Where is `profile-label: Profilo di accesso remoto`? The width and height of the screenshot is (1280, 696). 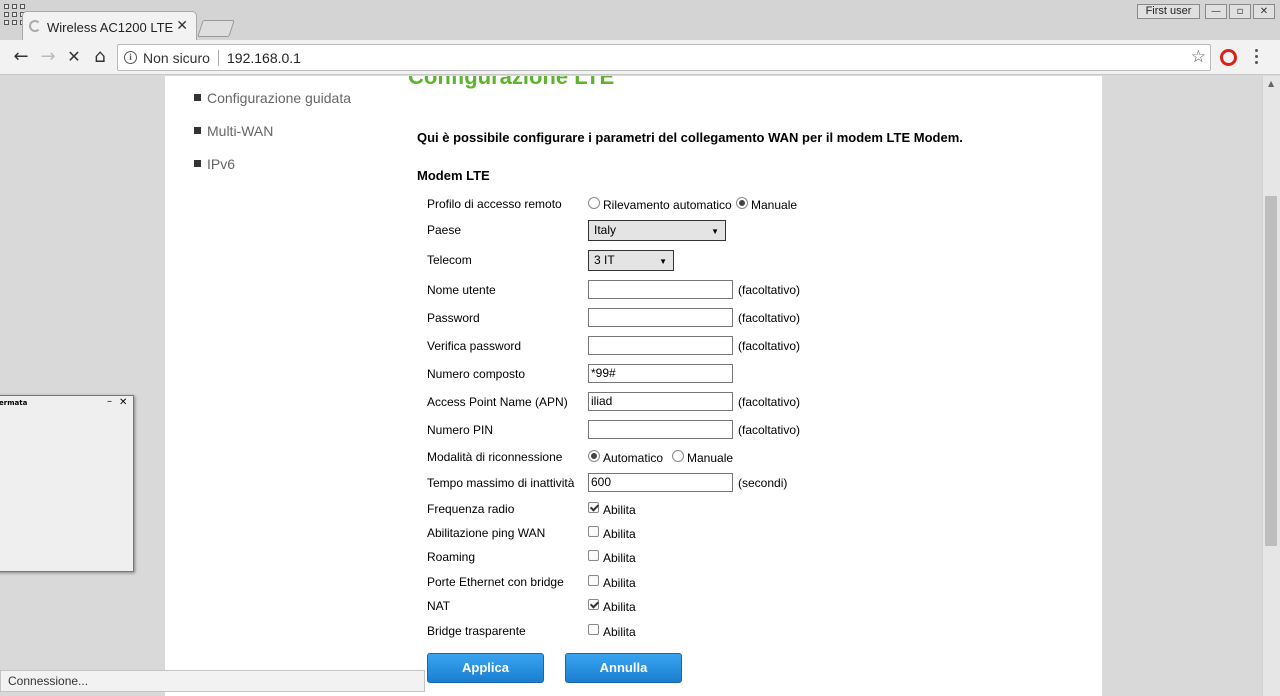 profile-label: Profilo di accesso remoto is located at coordinates (494, 204).